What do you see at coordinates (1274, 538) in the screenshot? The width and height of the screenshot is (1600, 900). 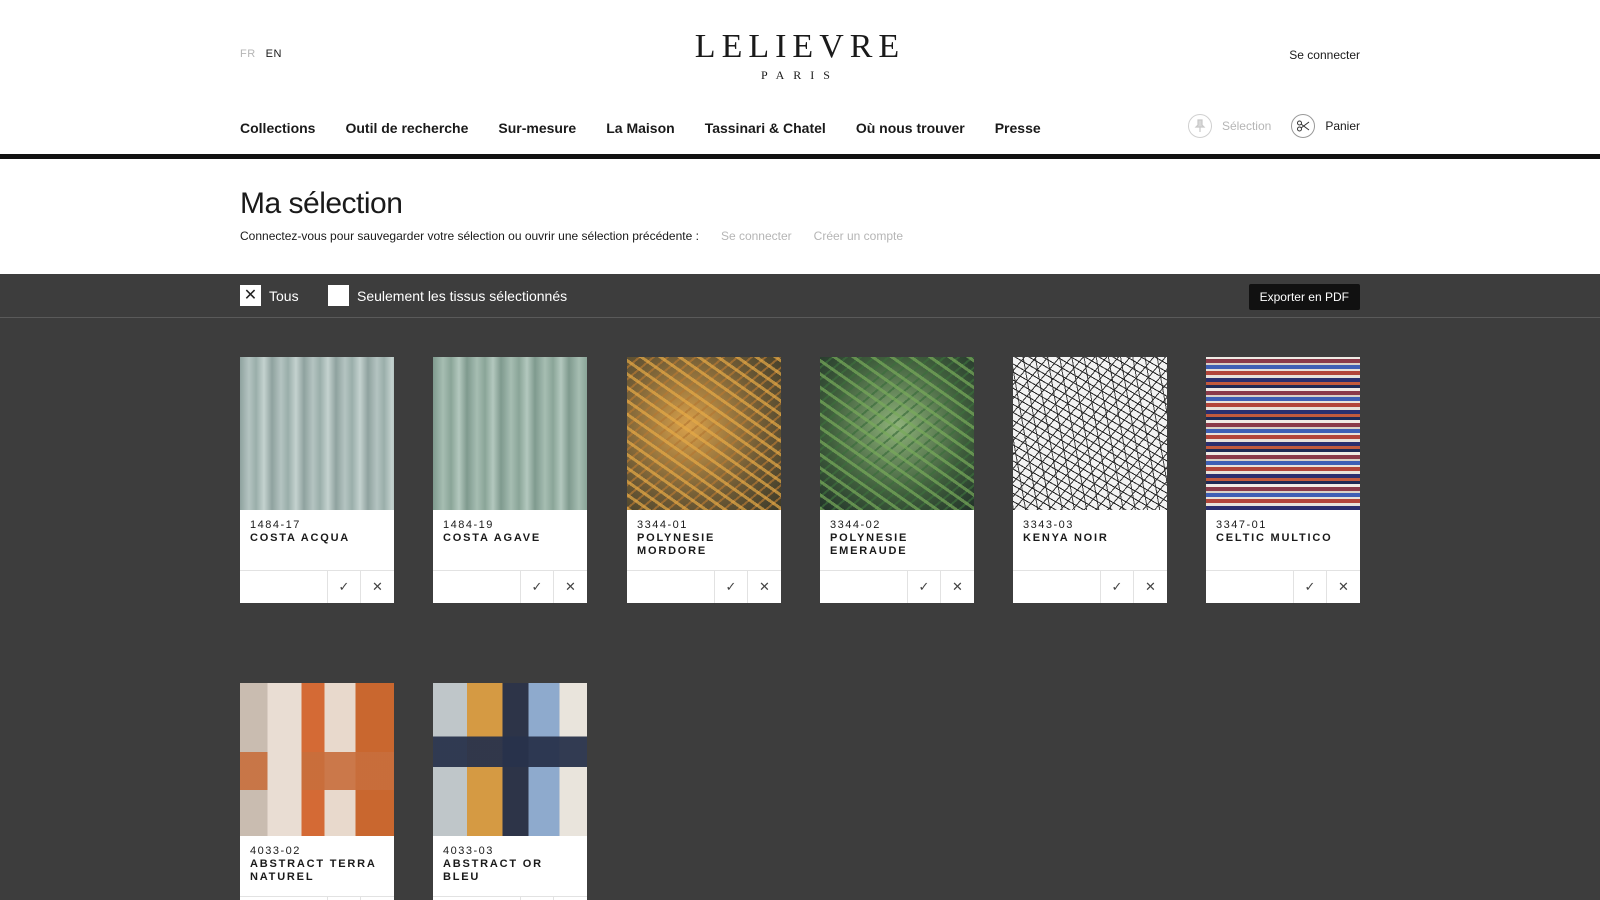 I see `product-name: CELTIC MULTICO` at bounding box center [1274, 538].